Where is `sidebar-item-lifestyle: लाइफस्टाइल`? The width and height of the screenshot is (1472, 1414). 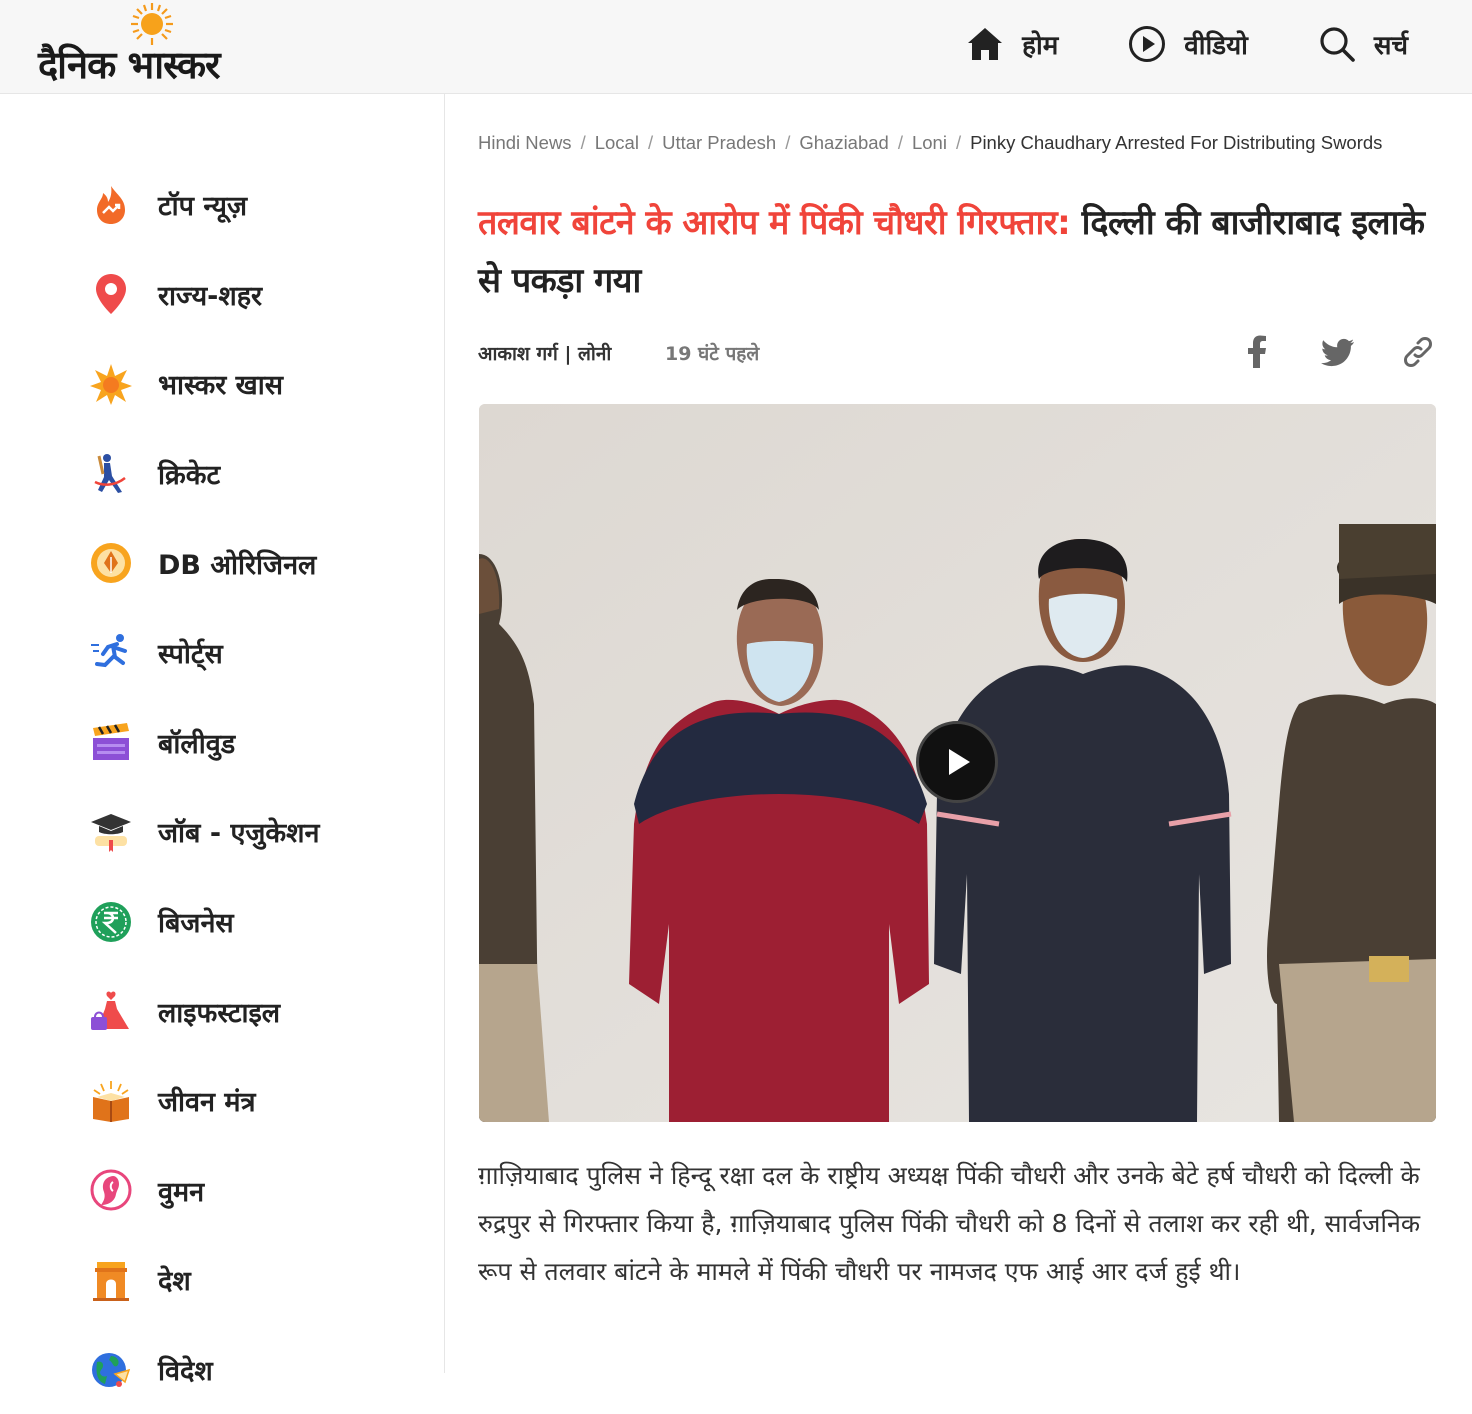 sidebar-item-lifestyle: लाइफस्टाइल is located at coordinates (204, 1011).